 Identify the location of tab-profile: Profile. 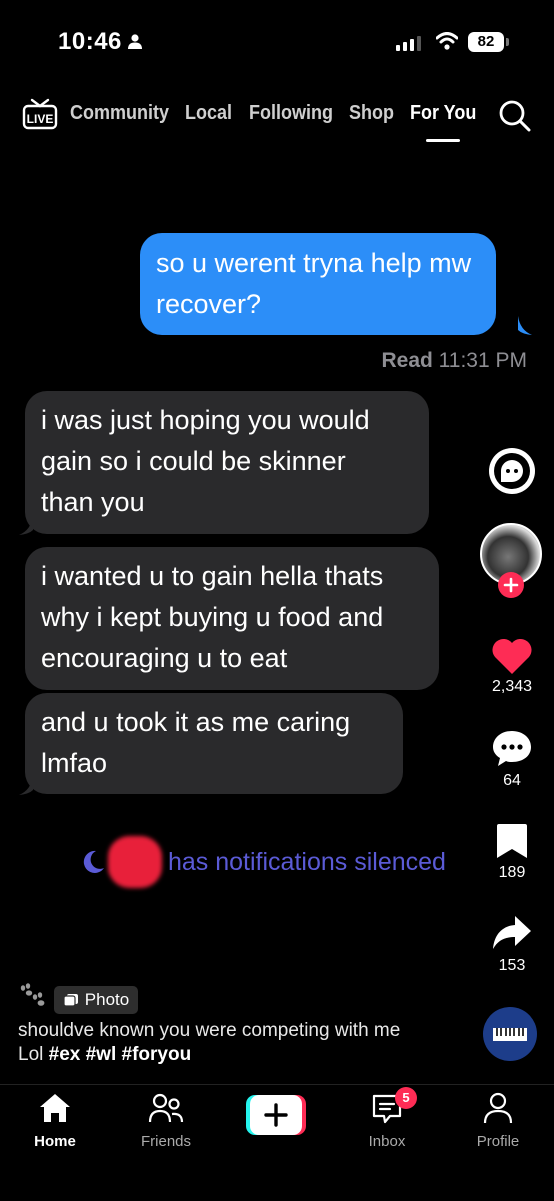
(498, 1121).